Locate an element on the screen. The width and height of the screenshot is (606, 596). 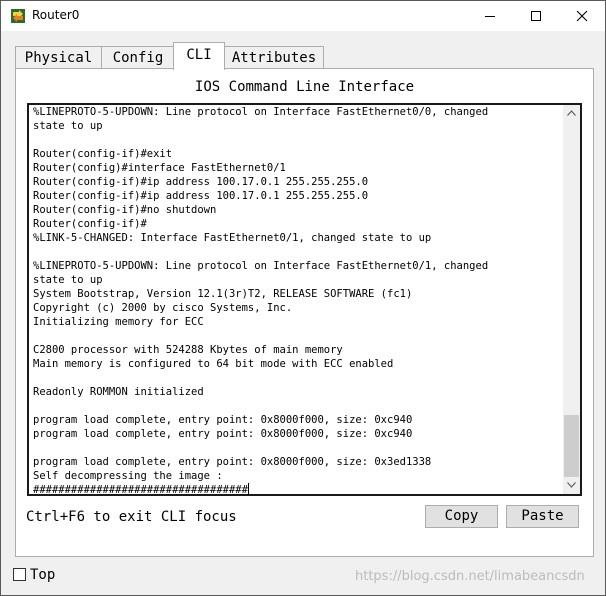
console-line: Readonly ROMMON initialized is located at coordinates (118, 392).